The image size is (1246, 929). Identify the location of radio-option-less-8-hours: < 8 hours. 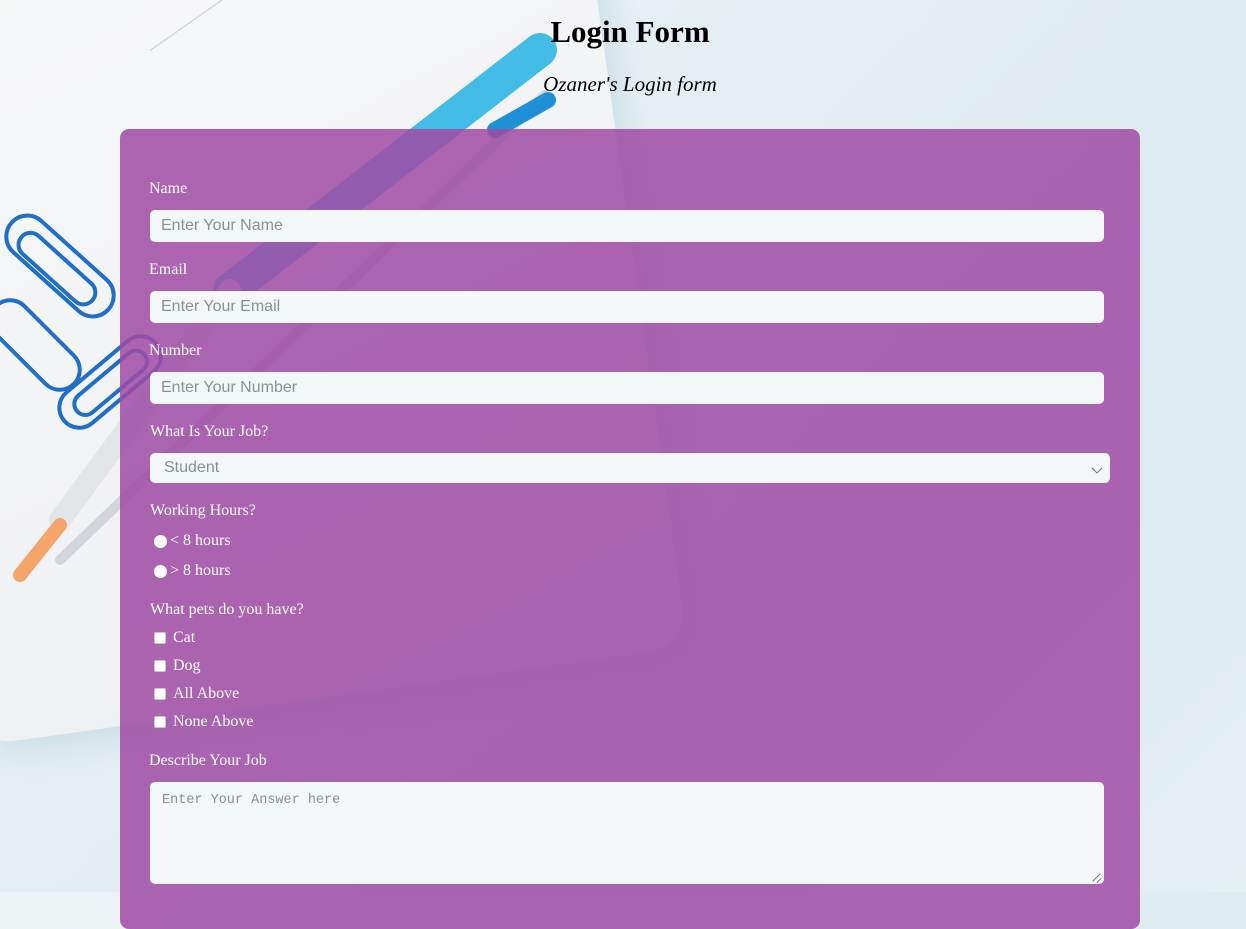
(192, 541).